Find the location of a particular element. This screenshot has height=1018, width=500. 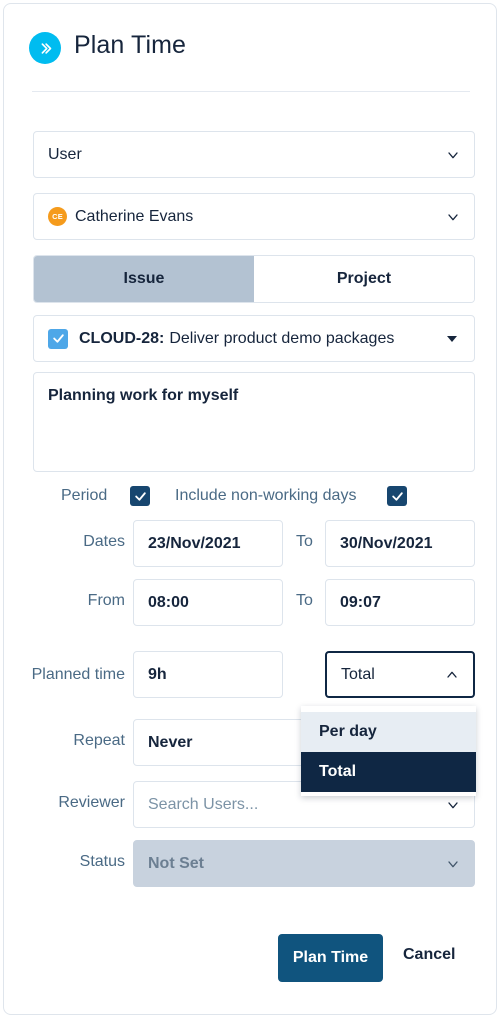

chevron-up-icon is located at coordinates (452, 675).